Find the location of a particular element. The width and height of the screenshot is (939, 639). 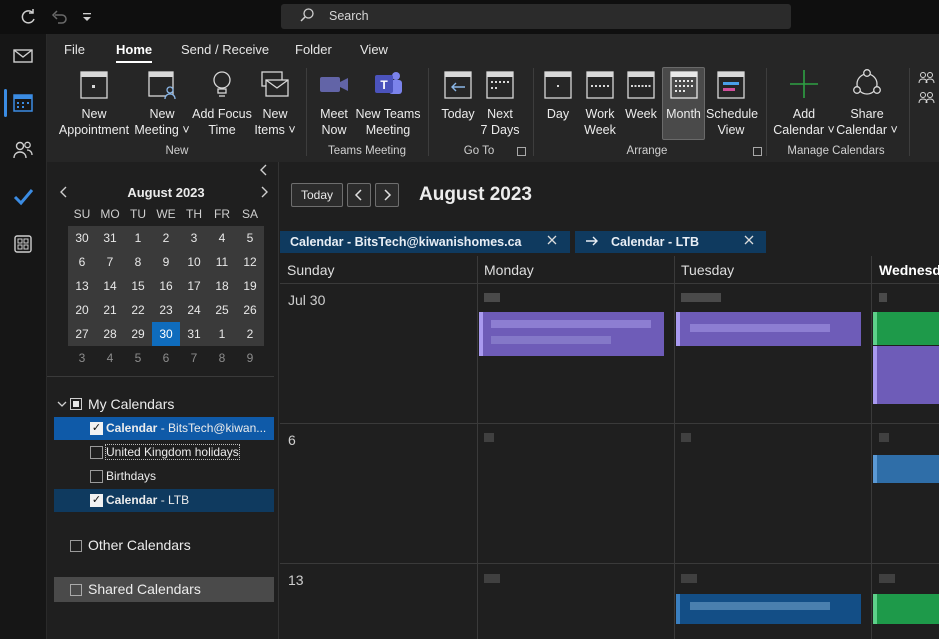

my-calendars-checkbox is located at coordinates (76, 404).